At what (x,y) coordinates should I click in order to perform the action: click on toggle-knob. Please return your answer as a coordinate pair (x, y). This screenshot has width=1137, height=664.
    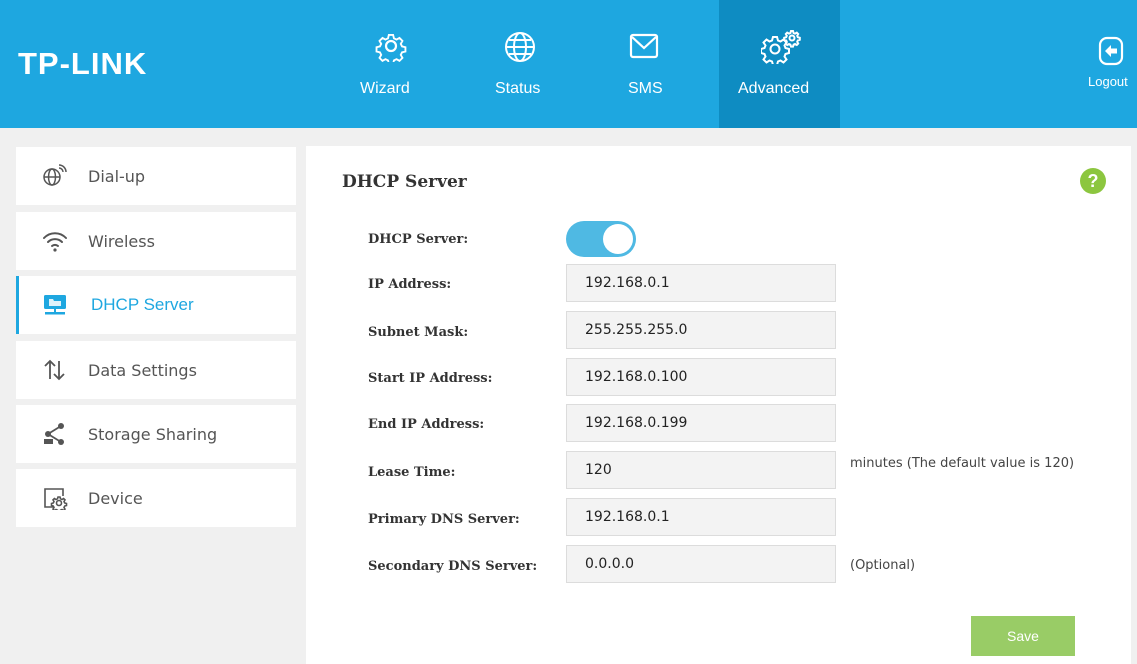
    Looking at the image, I should click on (618, 239).